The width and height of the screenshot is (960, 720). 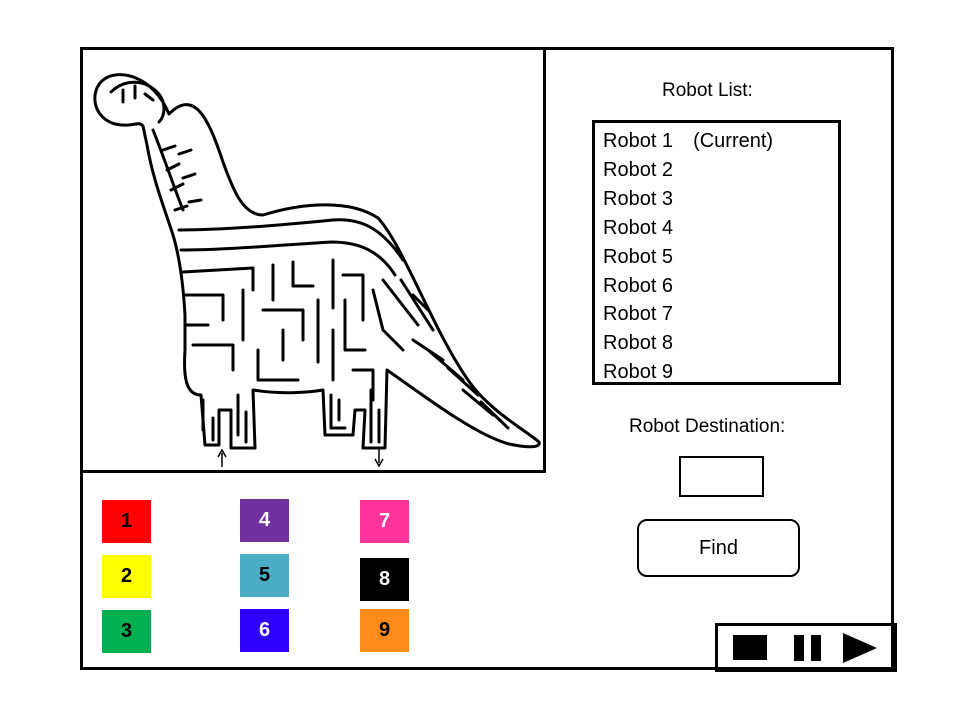 I want to click on robot-name: Robot 4, so click(x=638, y=227).